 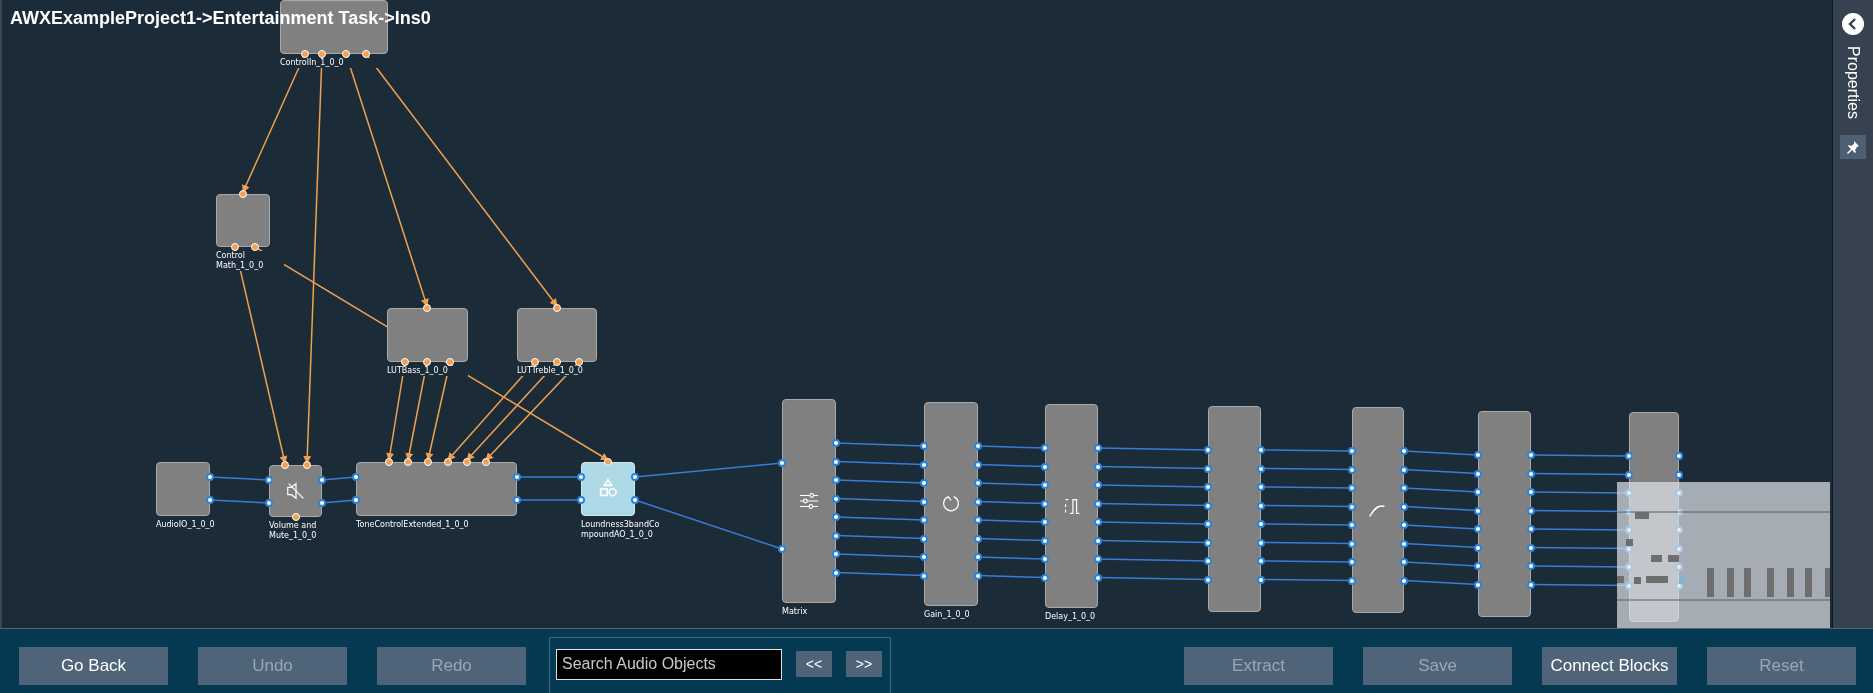 I want to click on toolbar-button: Go Back, so click(x=93, y=666).